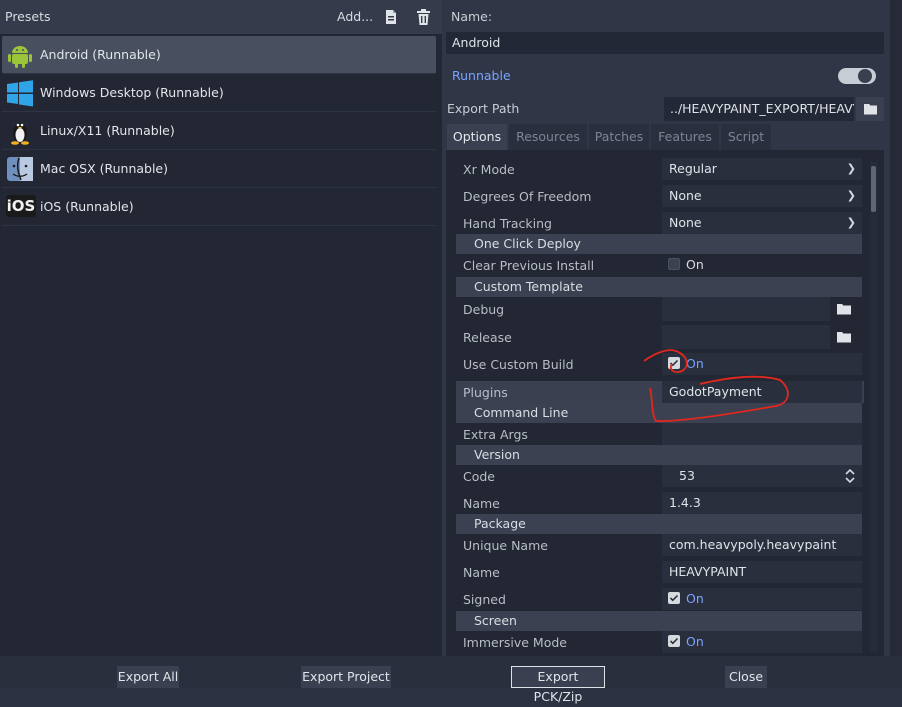 This screenshot has width=902, height=707. What do you see at coordinates (674, 264) in the screenshot?
I see `checkbox-unchecked-icon` at bounding box center [674, 264].